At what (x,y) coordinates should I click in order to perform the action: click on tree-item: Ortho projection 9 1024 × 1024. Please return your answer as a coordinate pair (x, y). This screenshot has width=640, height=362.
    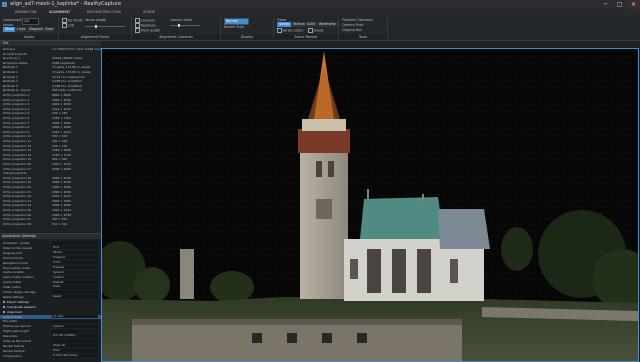
    Looking at the image, I should click on (50, 133).